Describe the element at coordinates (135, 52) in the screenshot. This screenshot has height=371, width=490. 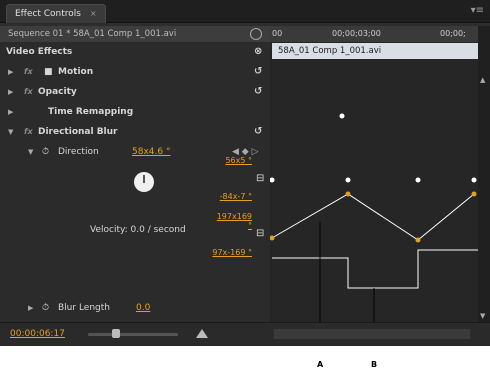
I see `video-effects-header: Video Effects ⊗` at that location.